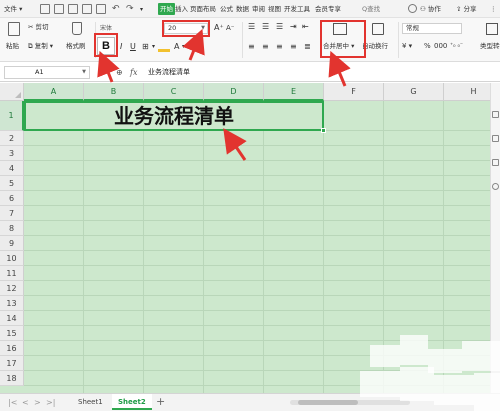  What do you see at coordinates (274, 9) in the screenshot?
I see `tab-view: 视图` at bounding box center [274, 9].